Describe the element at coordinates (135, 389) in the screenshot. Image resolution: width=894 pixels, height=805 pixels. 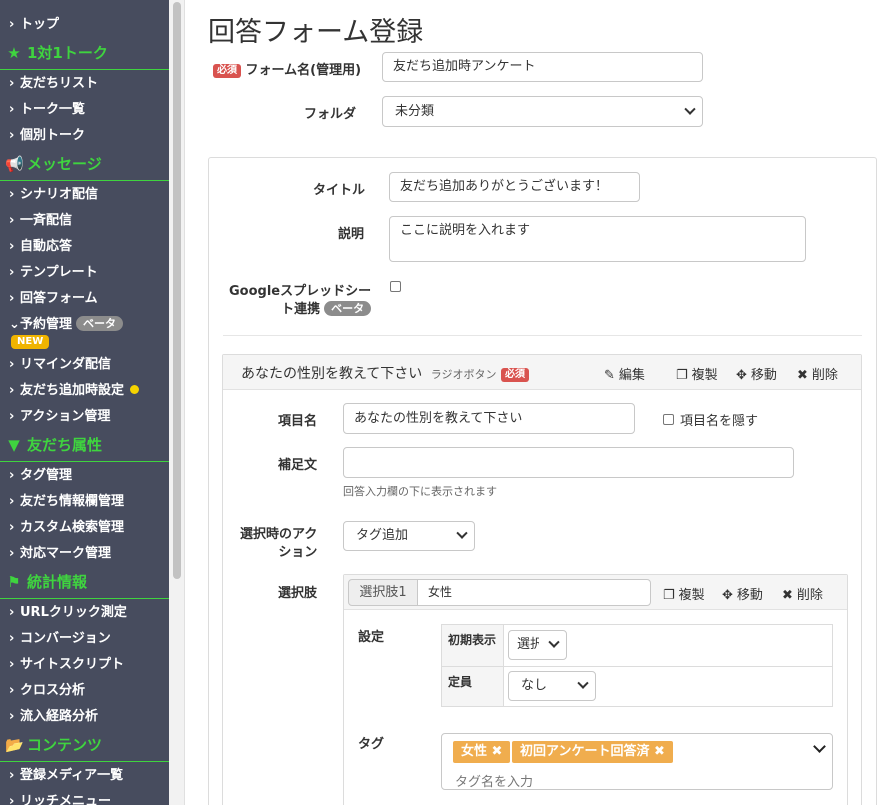
I see `notification-dot` at that location.